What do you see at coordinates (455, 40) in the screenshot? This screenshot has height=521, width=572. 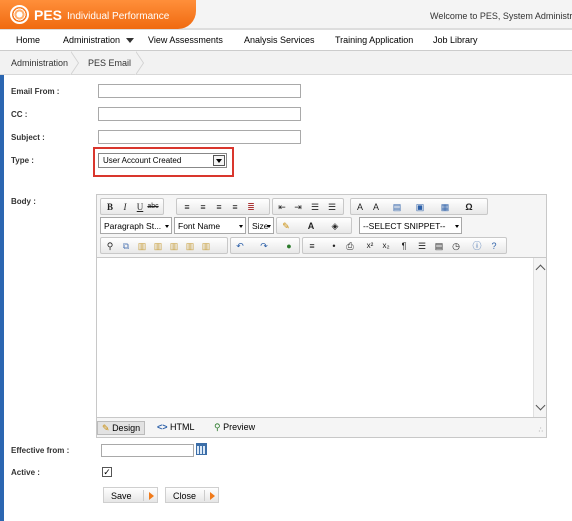 I see `nav-job-library: Job Library` at bounding box center [455, 40].